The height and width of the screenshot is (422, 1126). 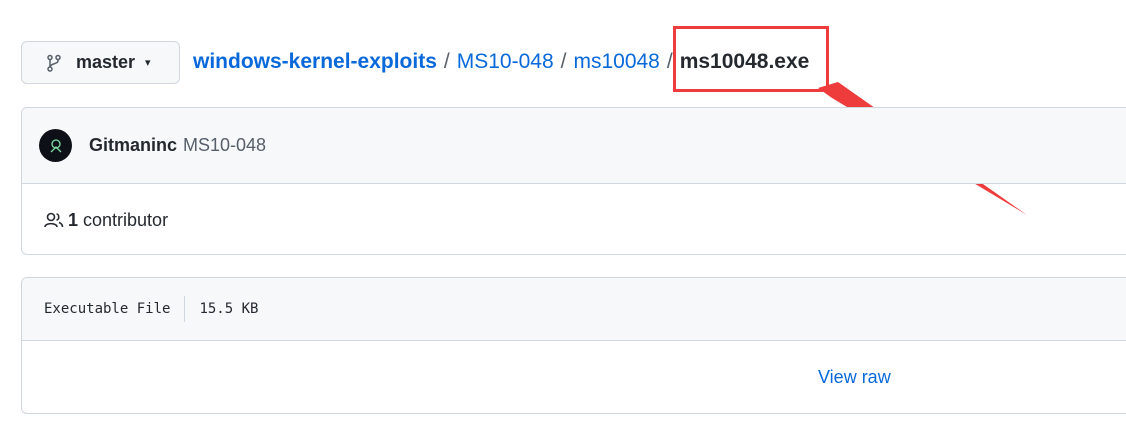 What do you see at coordinates (107, 309) in the screenshot?
I see `file-type: Executable File` at bounding box center [107, 309].